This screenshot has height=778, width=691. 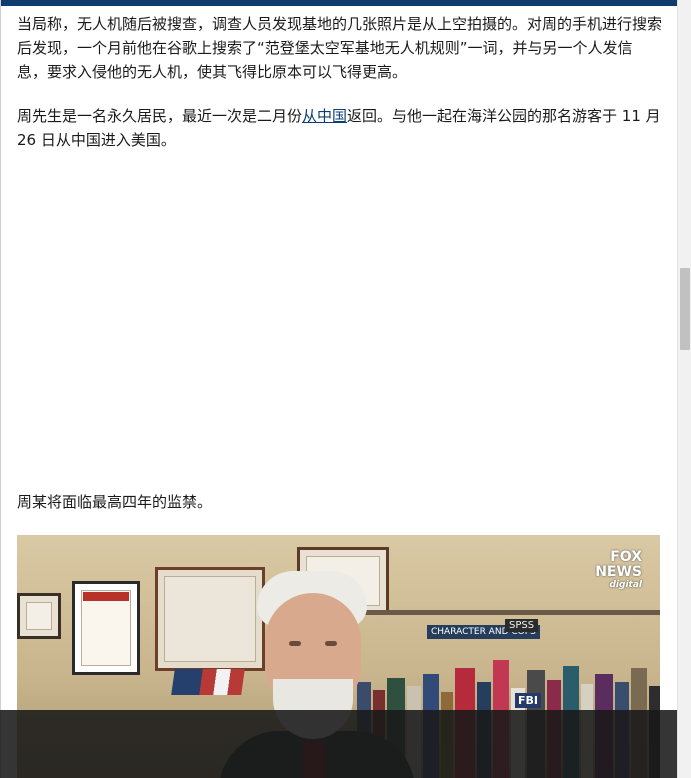 What do you see at coordinates (618, 570) in the screenshot?
I see `fox-news-digital-logo: FOX NEWS digital` at bounding box center [618, 570].